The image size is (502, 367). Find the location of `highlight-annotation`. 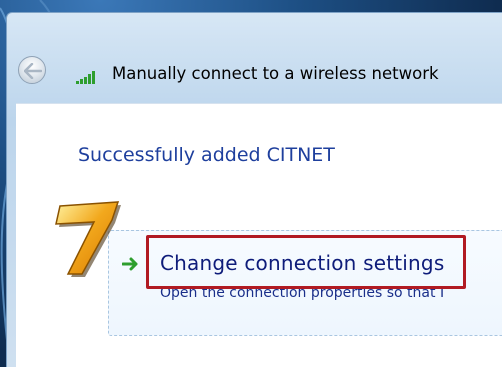

highlight-annotation is located at coordinates (306, 262).